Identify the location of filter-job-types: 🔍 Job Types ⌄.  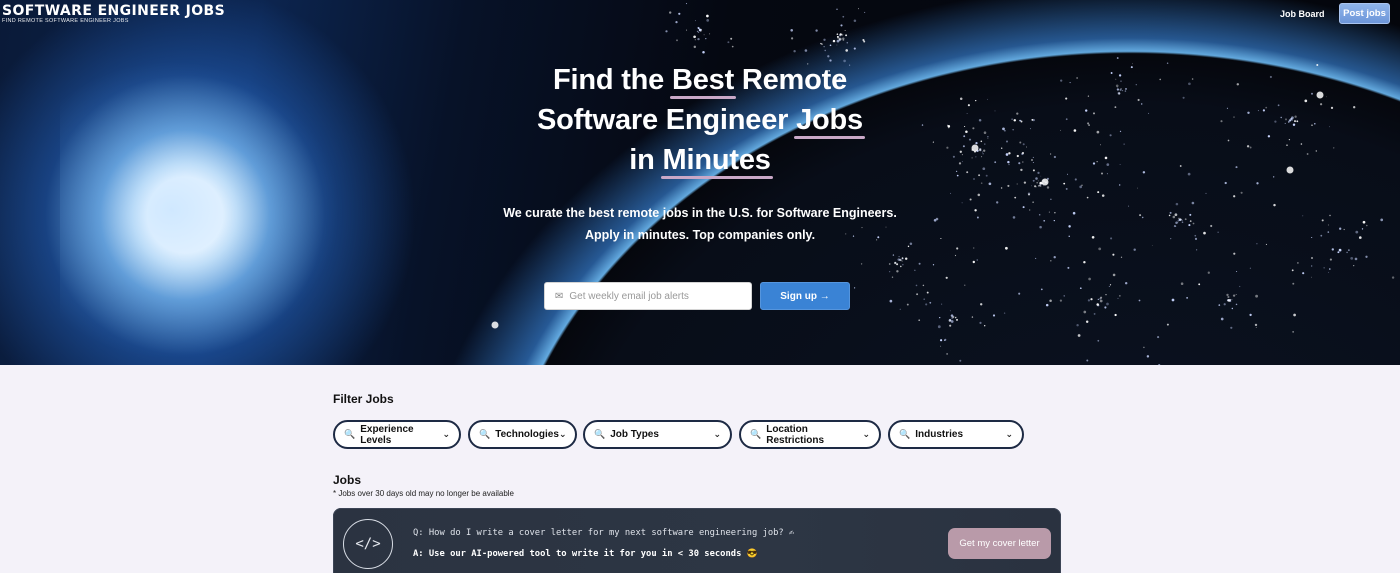
(657, 434).